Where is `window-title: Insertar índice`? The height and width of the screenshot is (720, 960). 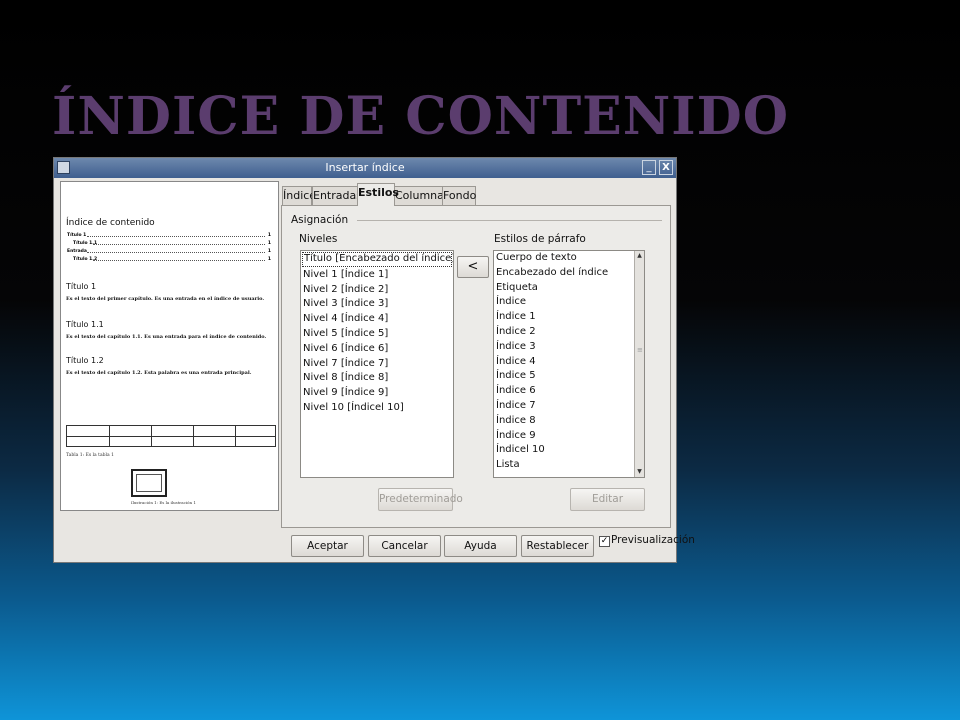 window-title: Insertar índice is located at coordinates (365, 167).